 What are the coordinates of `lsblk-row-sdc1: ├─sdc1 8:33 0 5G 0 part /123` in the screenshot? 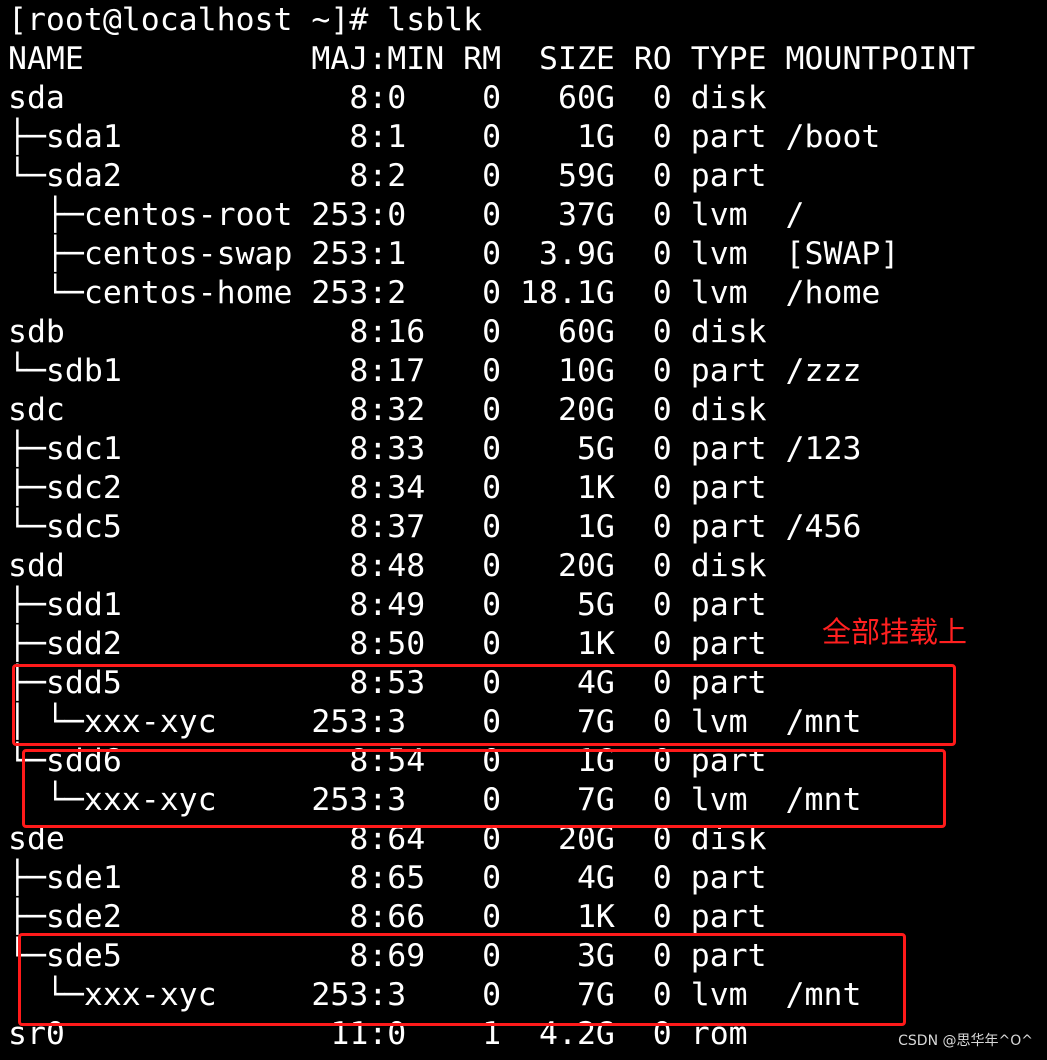 It's located at (435, 449).